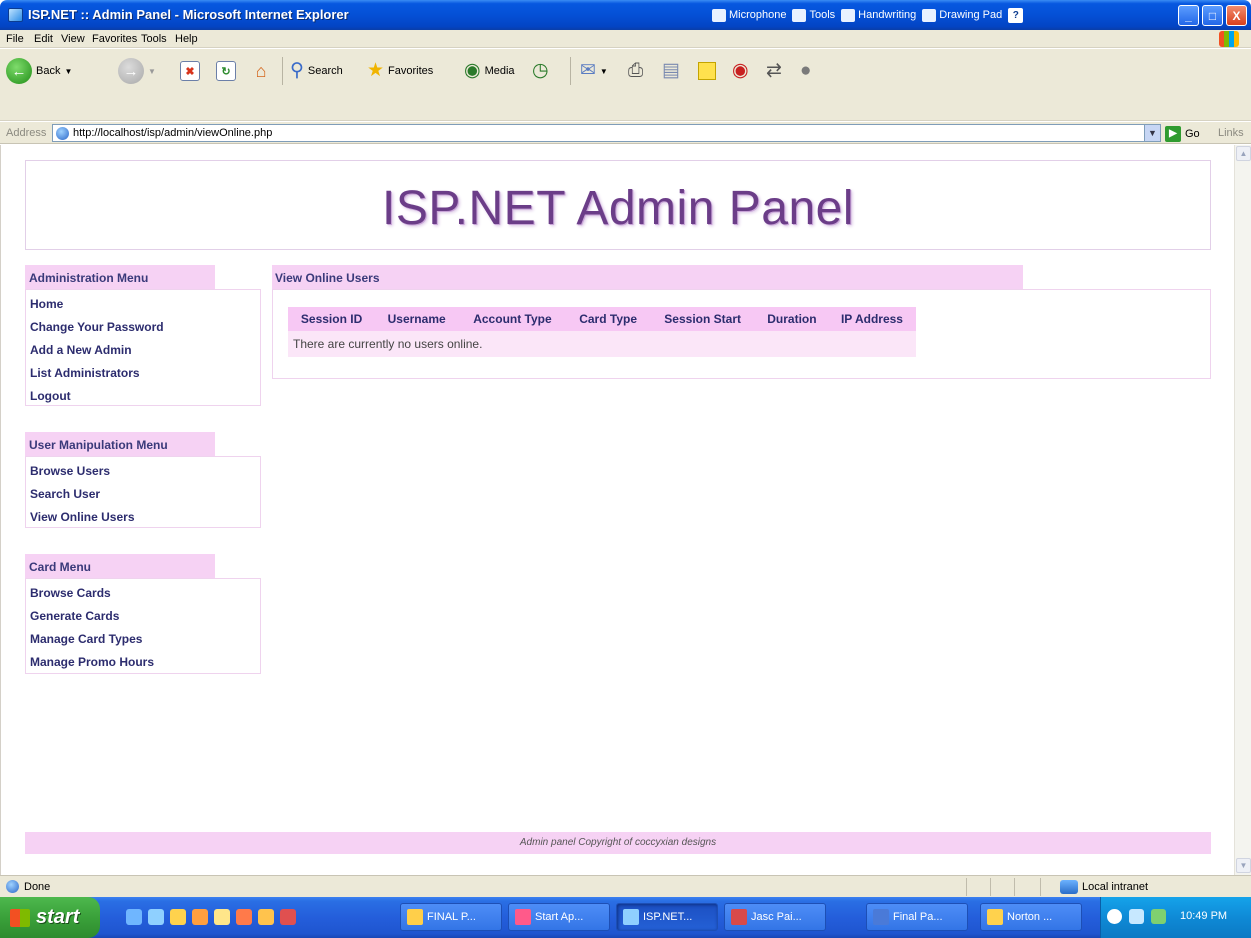  What do you see at coordinates (244, 917) in the screenshot?
I see `quick-launch-media-icon` at bounding box center [244, 917].